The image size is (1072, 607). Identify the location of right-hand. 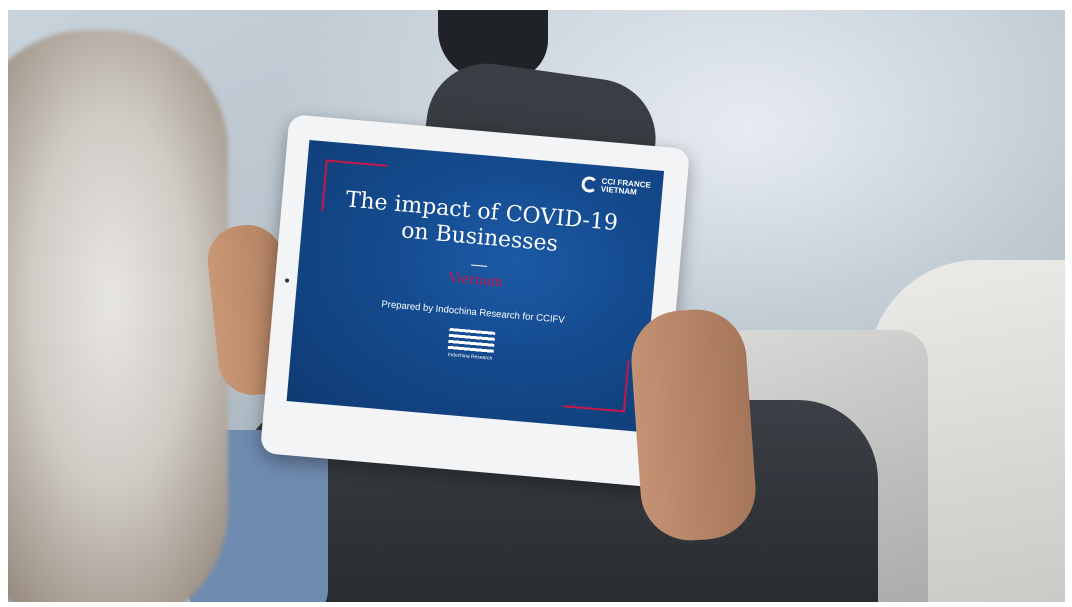
(693, 425).